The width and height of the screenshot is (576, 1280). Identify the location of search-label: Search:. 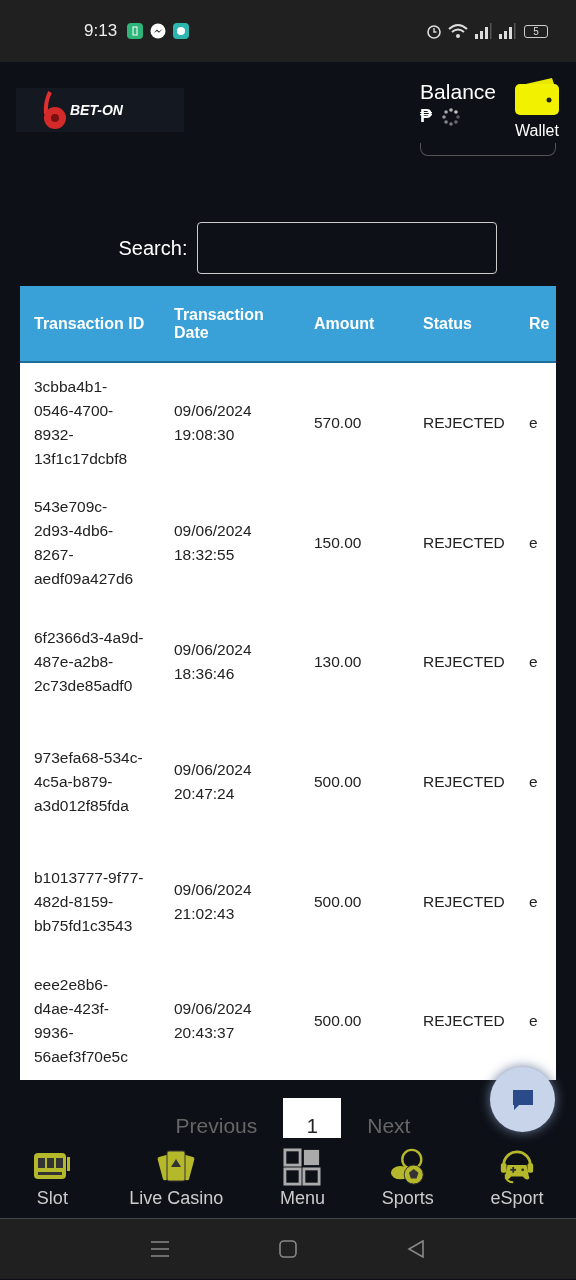
(153, 248).